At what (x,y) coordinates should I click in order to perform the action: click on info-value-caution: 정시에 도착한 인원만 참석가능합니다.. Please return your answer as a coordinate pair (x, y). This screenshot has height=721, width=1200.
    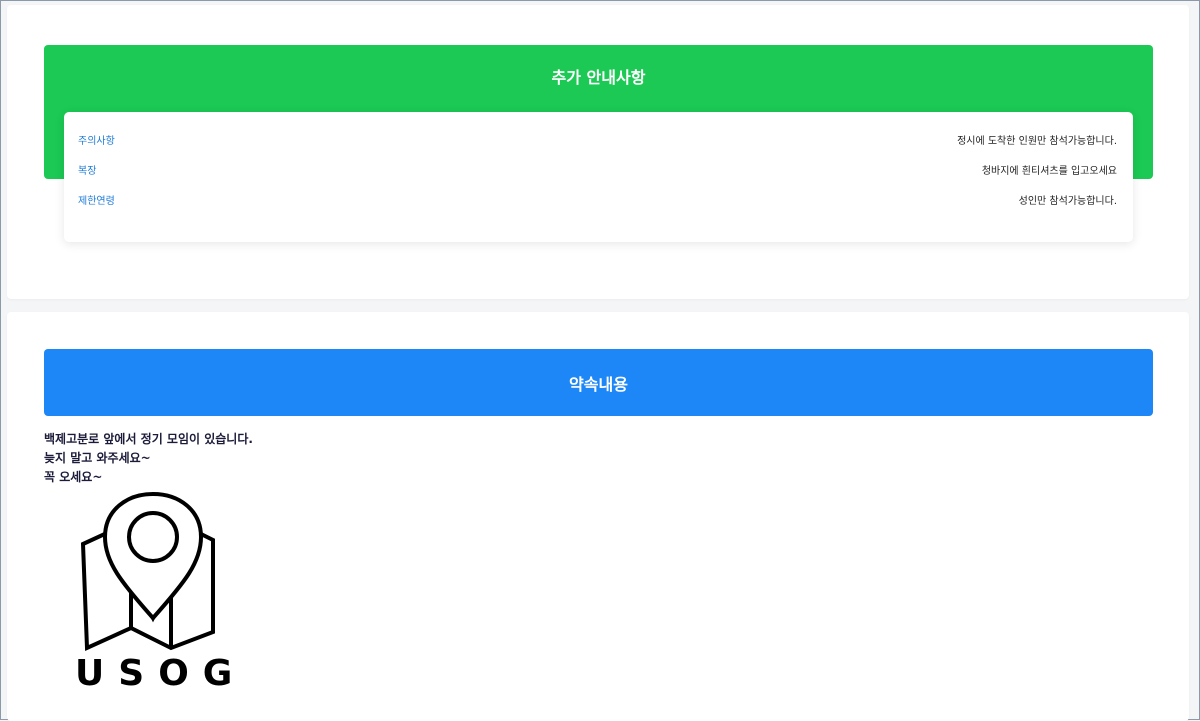
    Looking at the image, I should click on (1037, 141).